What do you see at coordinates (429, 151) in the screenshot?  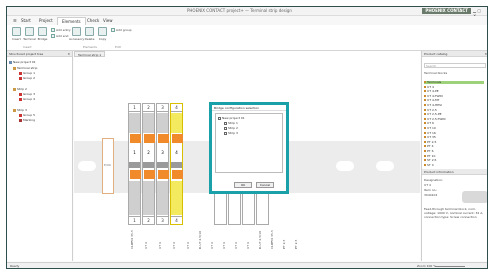 I see `catalog-item: PT 6` at bounding box center [429, 151].